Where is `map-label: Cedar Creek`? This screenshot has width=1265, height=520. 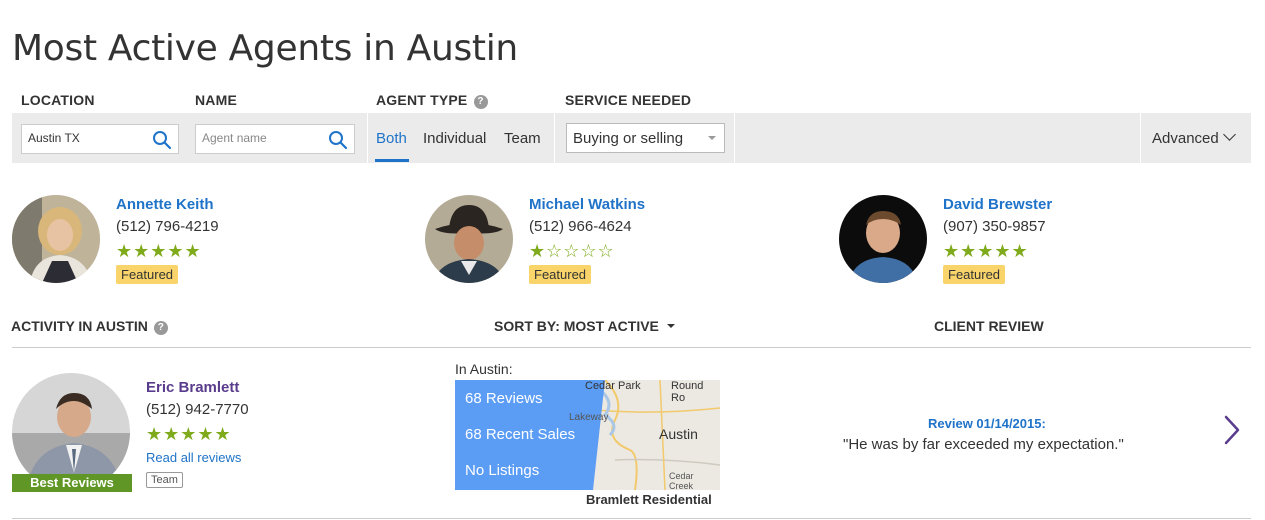 map-label: Cedar Creek is located at coordinates (681, 480).